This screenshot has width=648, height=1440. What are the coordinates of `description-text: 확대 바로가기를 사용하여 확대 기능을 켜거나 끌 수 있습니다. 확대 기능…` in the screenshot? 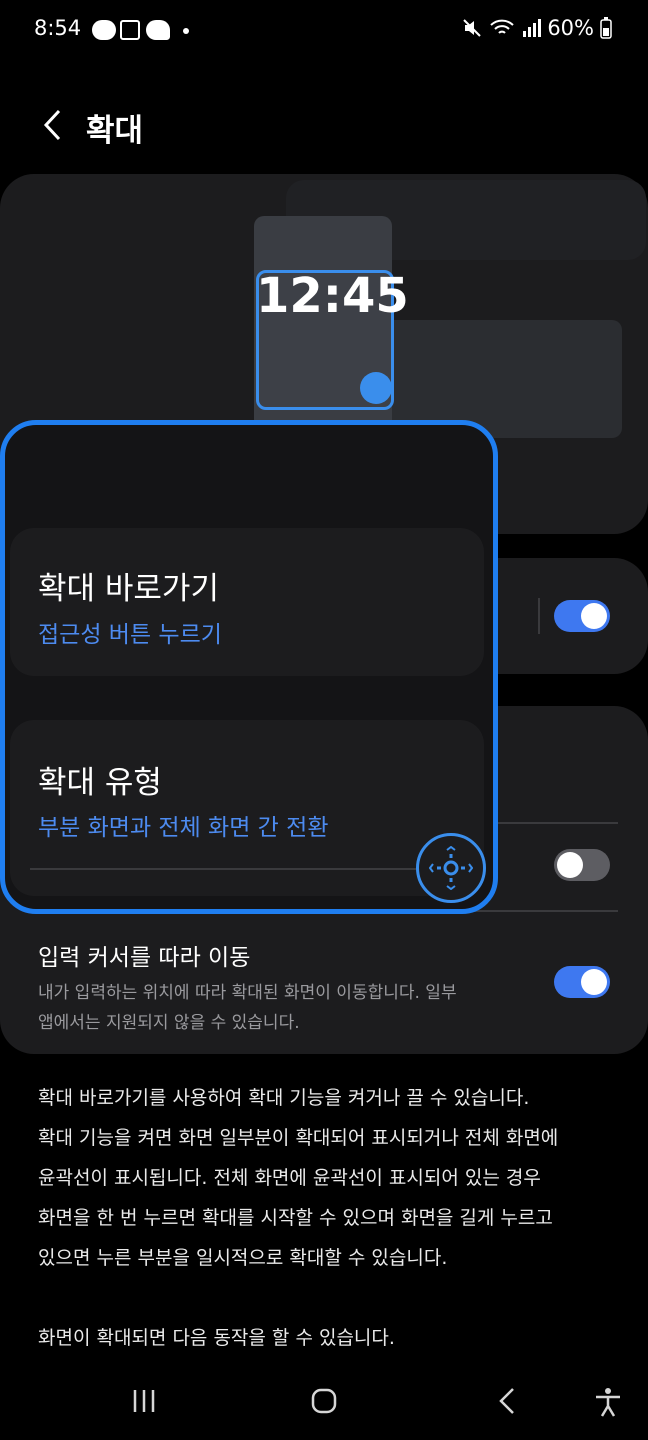 It's located at (328, 1178).